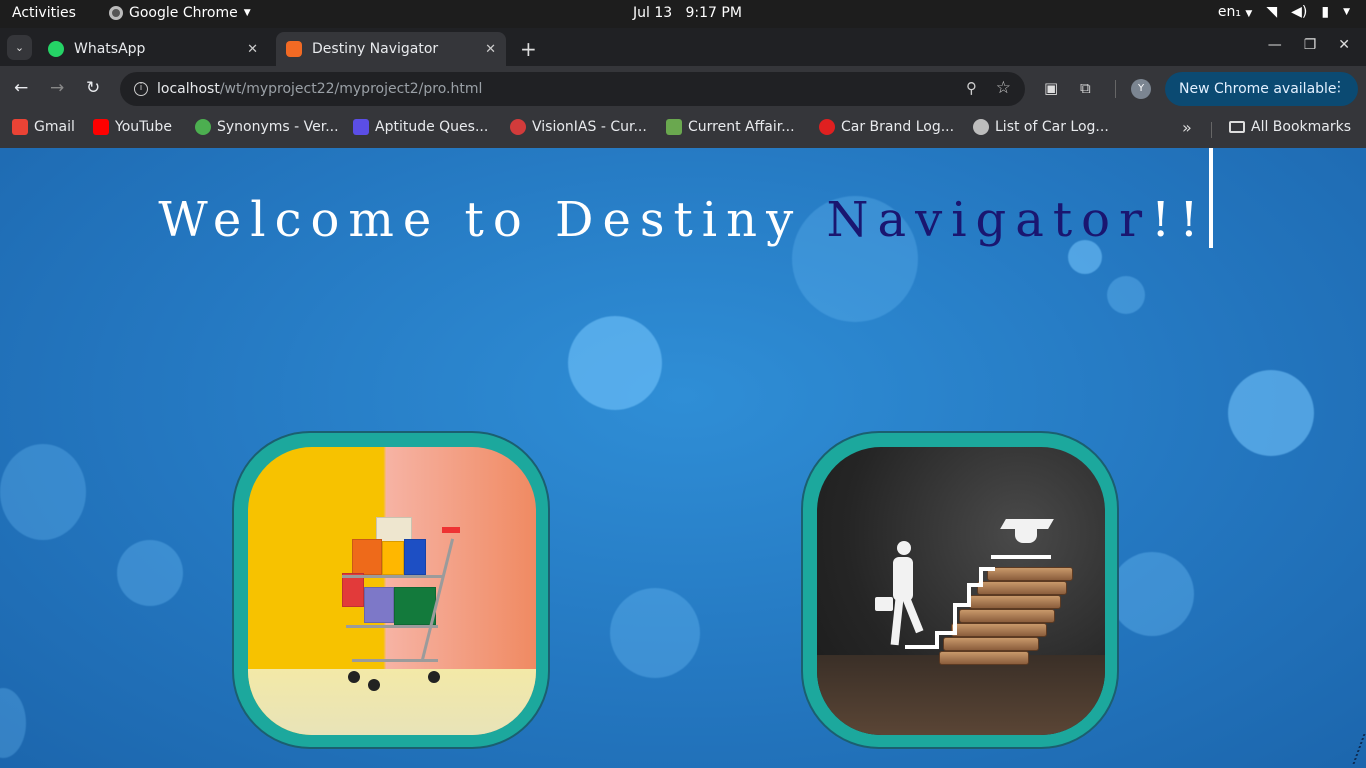 This screenshot has width=1366, height=768. Describe the element at coordinates (143, 127) in the screenshot. I see `bookmark-label: YouTube` at that location.